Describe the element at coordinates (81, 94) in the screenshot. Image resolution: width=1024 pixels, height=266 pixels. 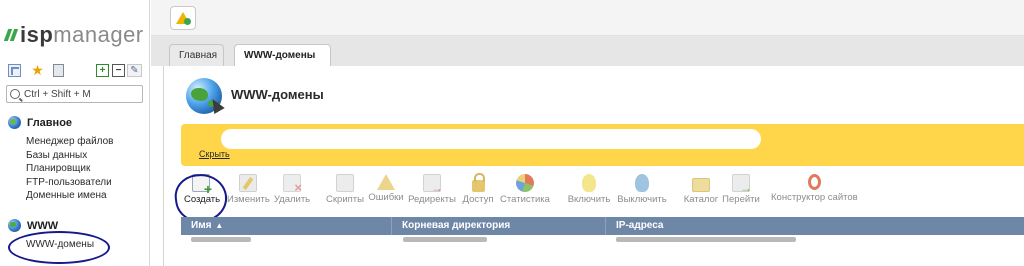
I see `menu-search-input` at that location.